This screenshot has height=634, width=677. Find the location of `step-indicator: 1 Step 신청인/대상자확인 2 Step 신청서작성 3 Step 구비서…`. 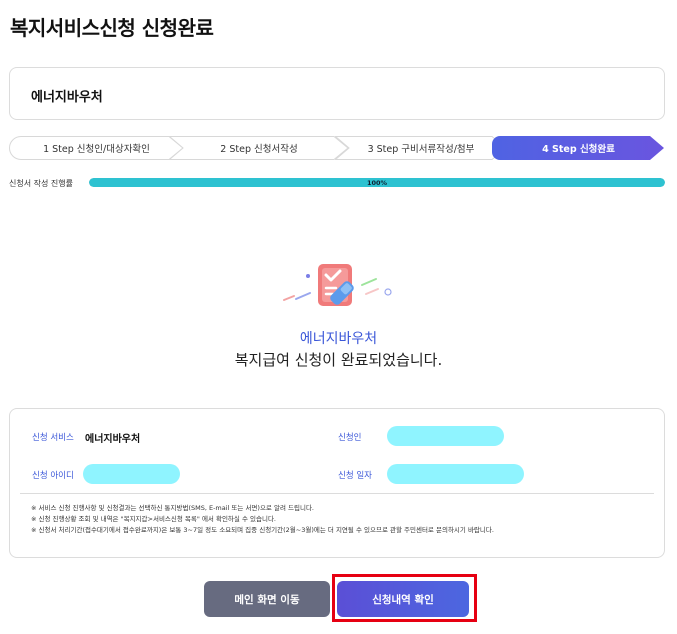

step-indicator: 1 Step 신청인/대상자확인 2 Step 신청서작성 3 Step 구비서… is located at coordinates (337, 148).